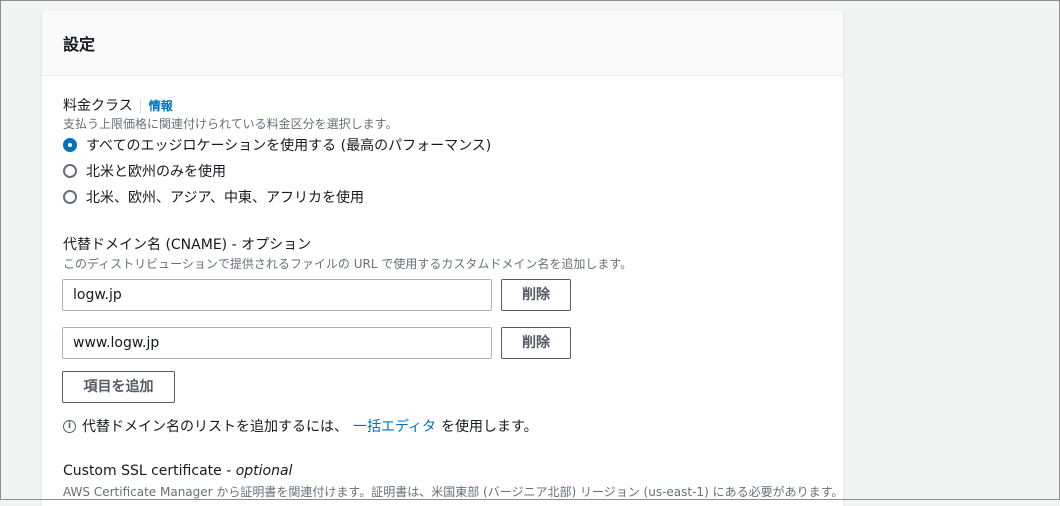  I want to click on price-class-option-na-eu: 北米と欧州のみを使用, so click(144, 171).